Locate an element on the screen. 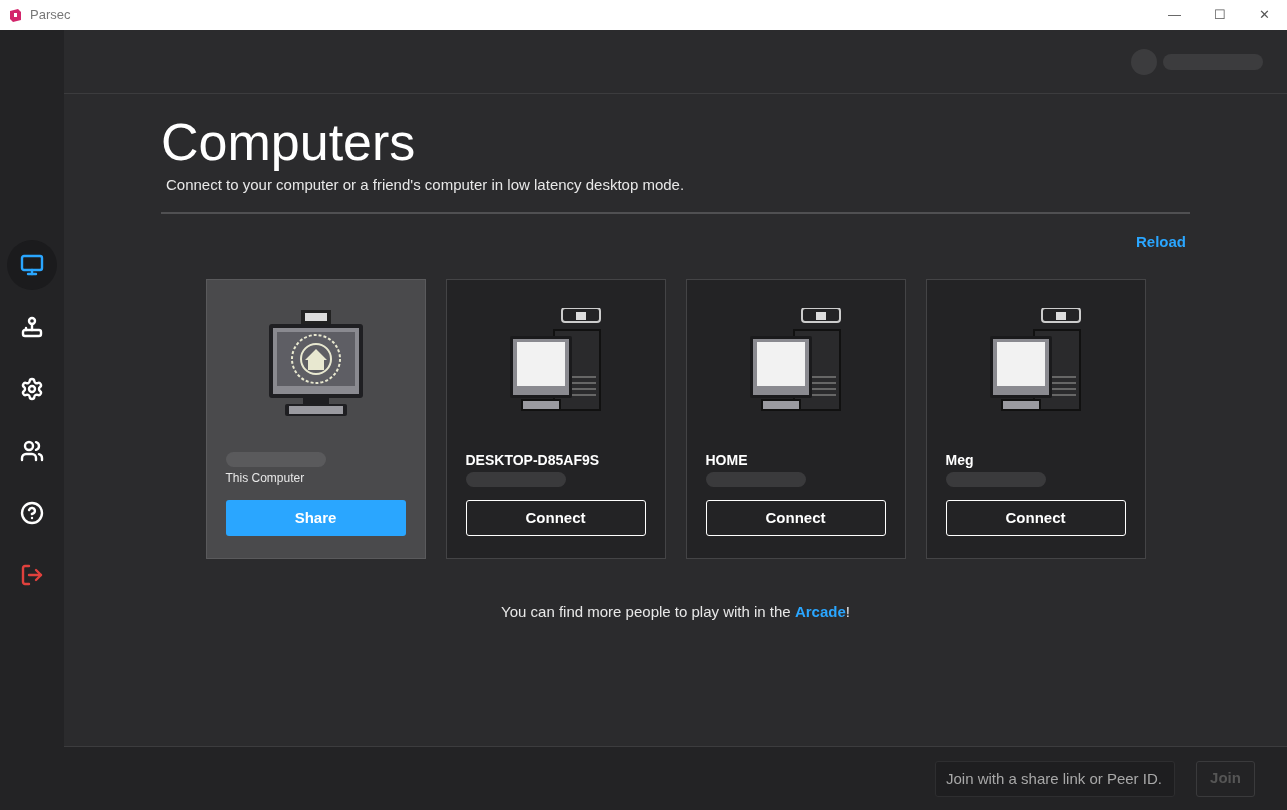  computer-icon is located at coordinates (32, 265).